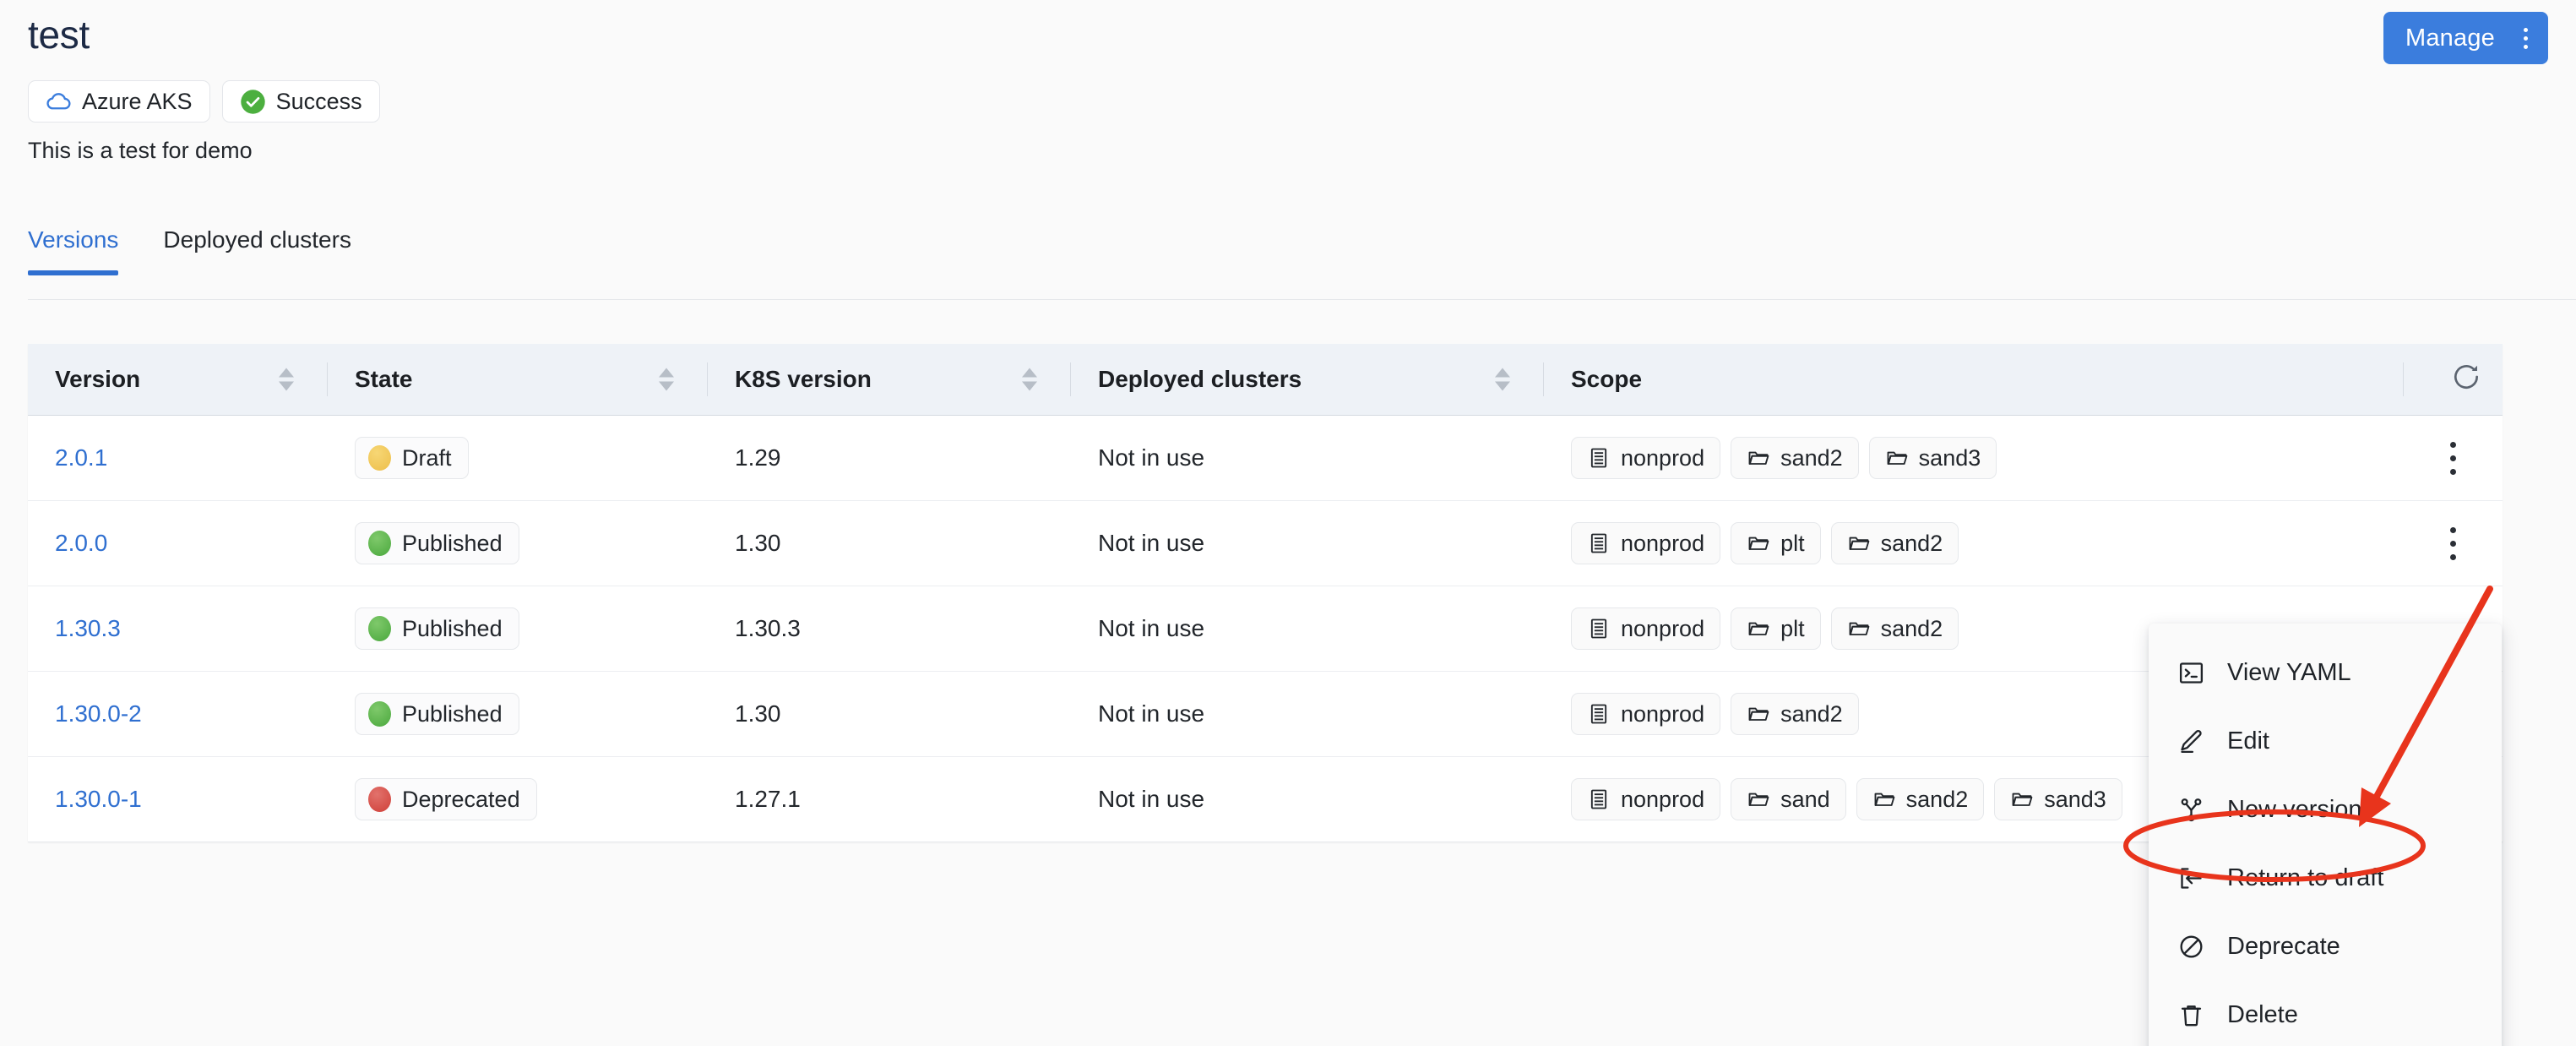 The width and height of the screenshot is (2576, 1046). I want to click on menu-item-view-yaml: View YAML, so click(2325, 673).